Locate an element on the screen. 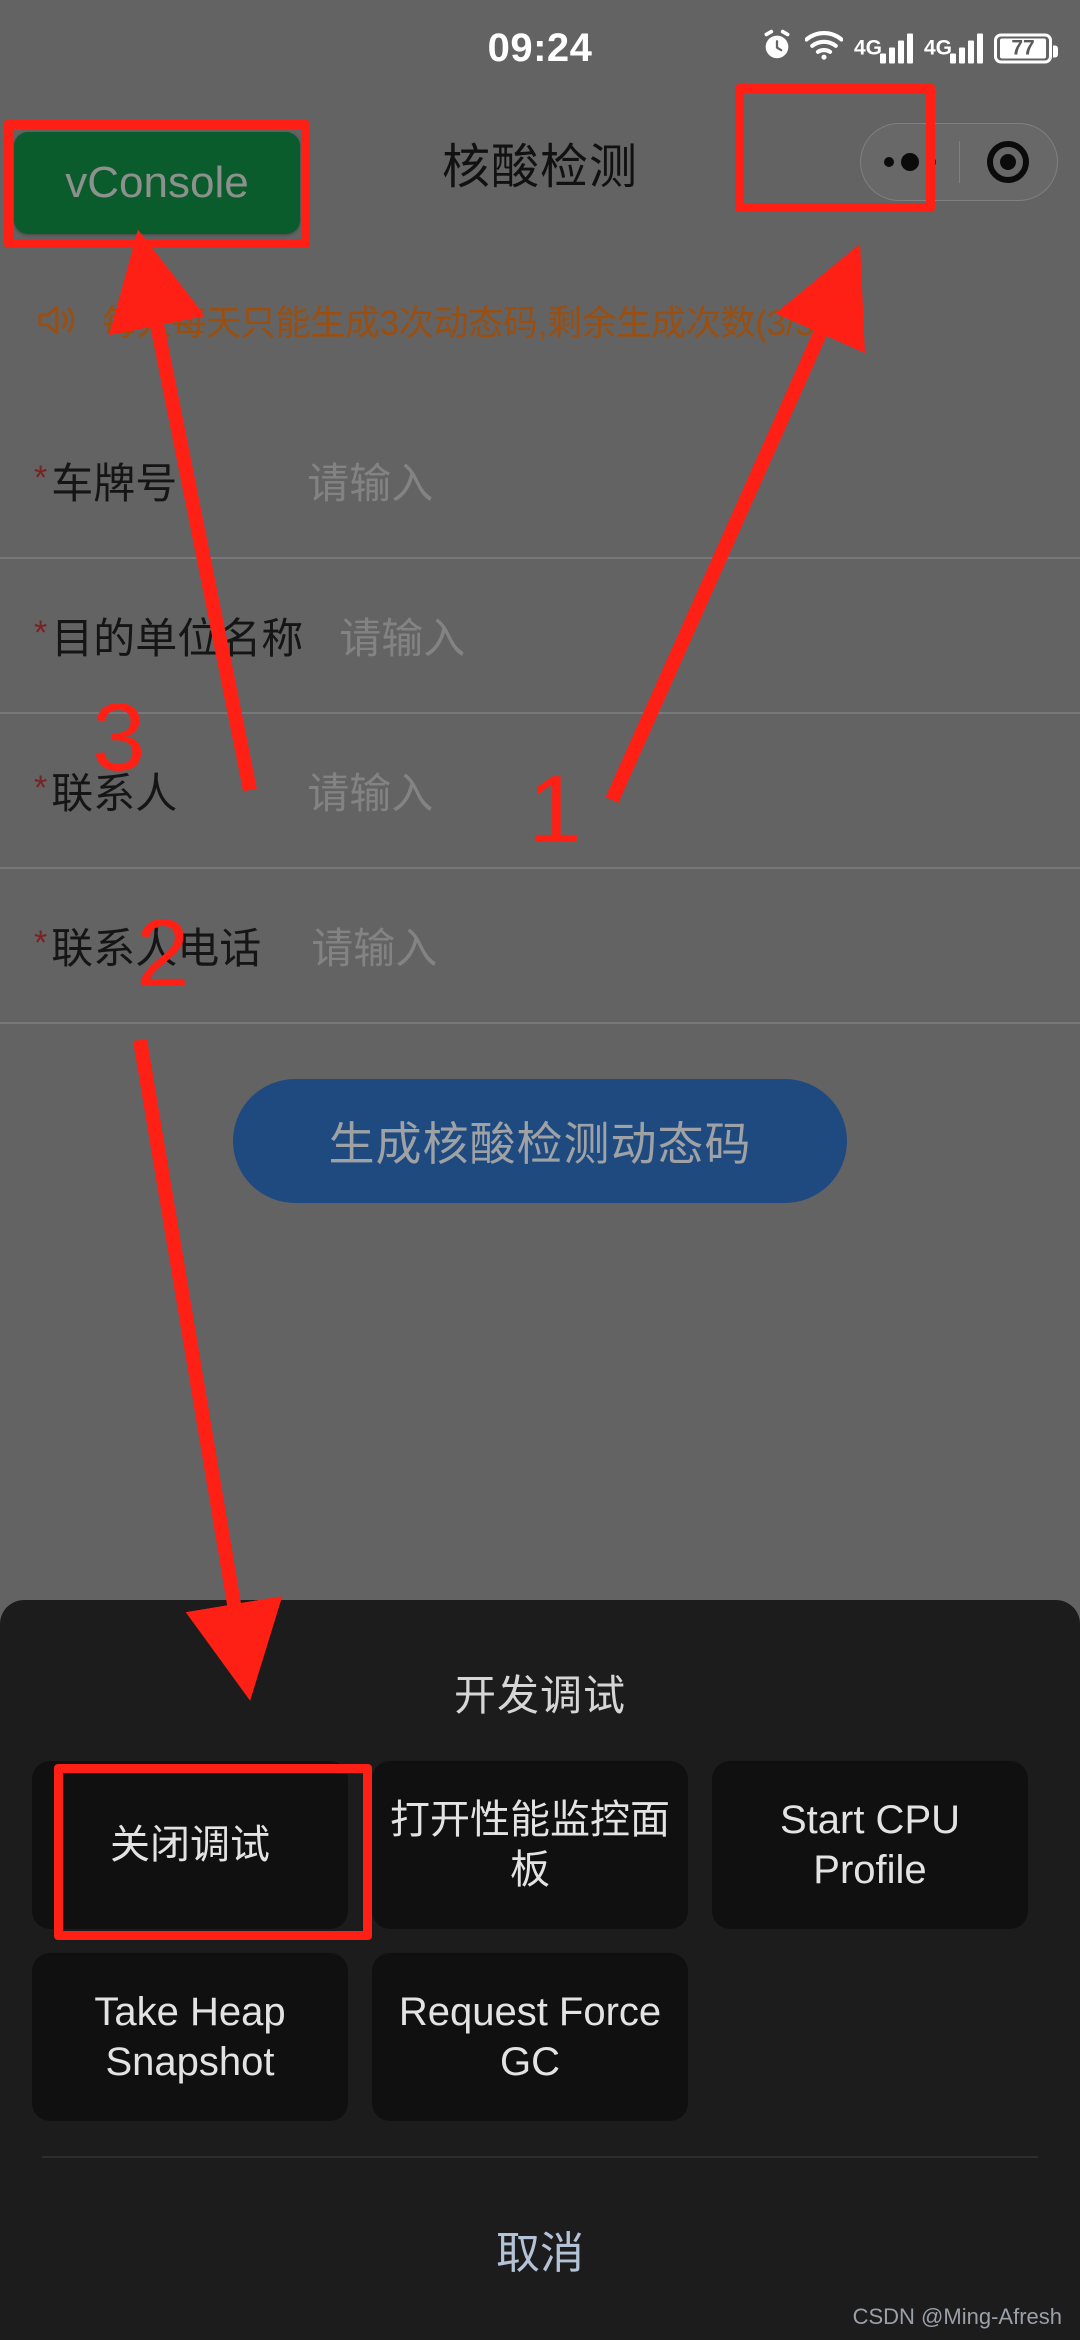 The height and width of the screenshot is (2340, 1080). close-miniprogram-button is located at coordinates (1009, 162).